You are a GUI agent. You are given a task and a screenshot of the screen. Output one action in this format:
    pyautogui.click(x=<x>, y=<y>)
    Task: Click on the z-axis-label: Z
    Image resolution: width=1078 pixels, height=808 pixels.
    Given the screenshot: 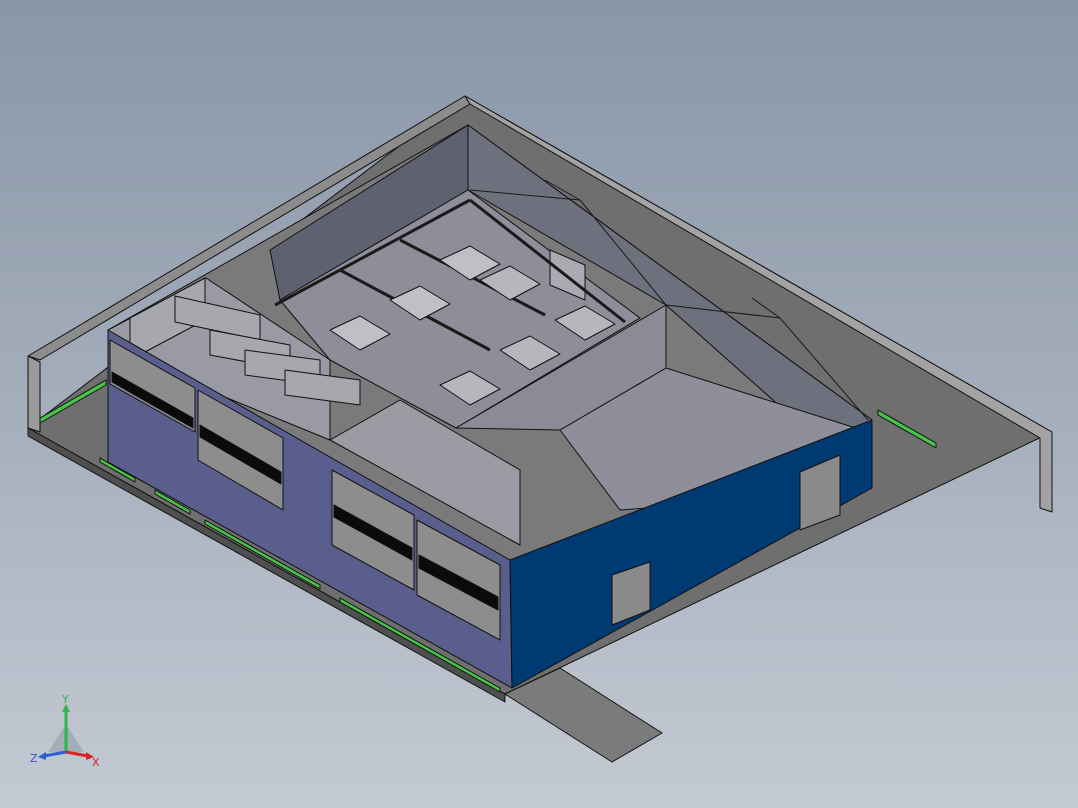 What is the action you would take?
    pyautogui.click(x=34, y=758)
    